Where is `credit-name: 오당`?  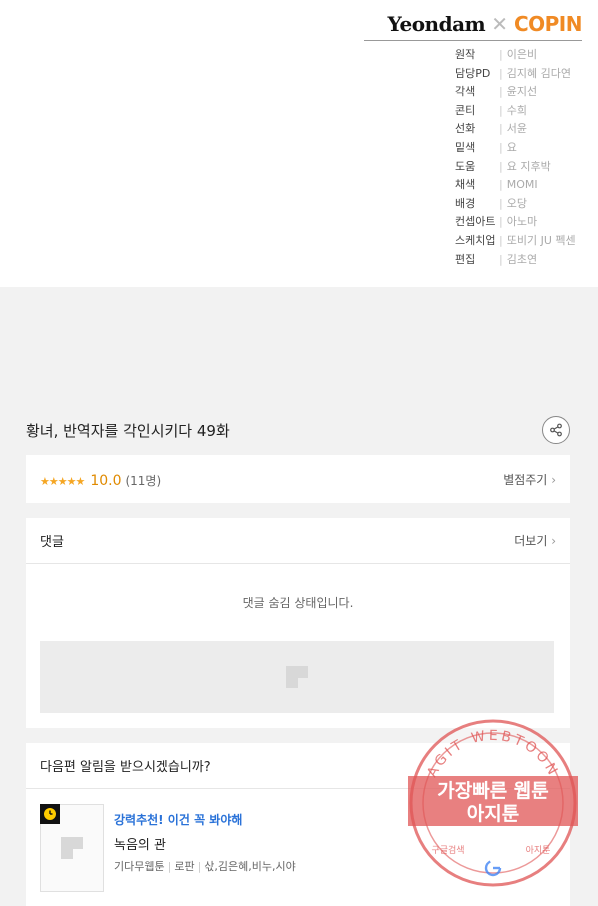
credit-name: 오당 is located at coordinates (516, 203).